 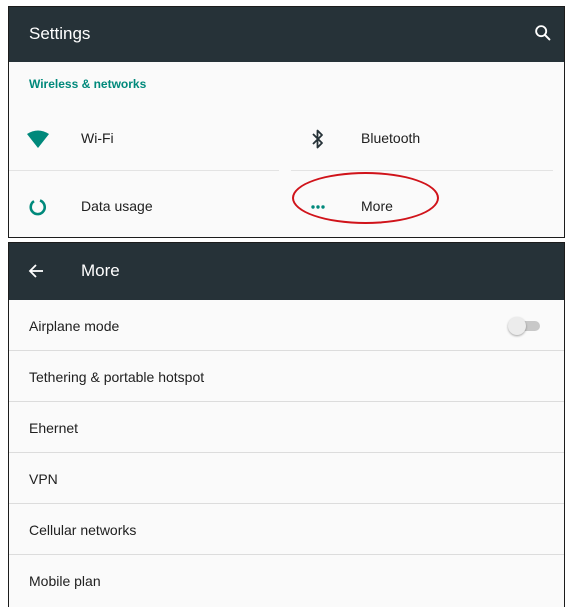 What do you see at coordinates (117, 206) in the screenshot?
I see `data-usage-label: Data usage` at bounding box center [117, 206].